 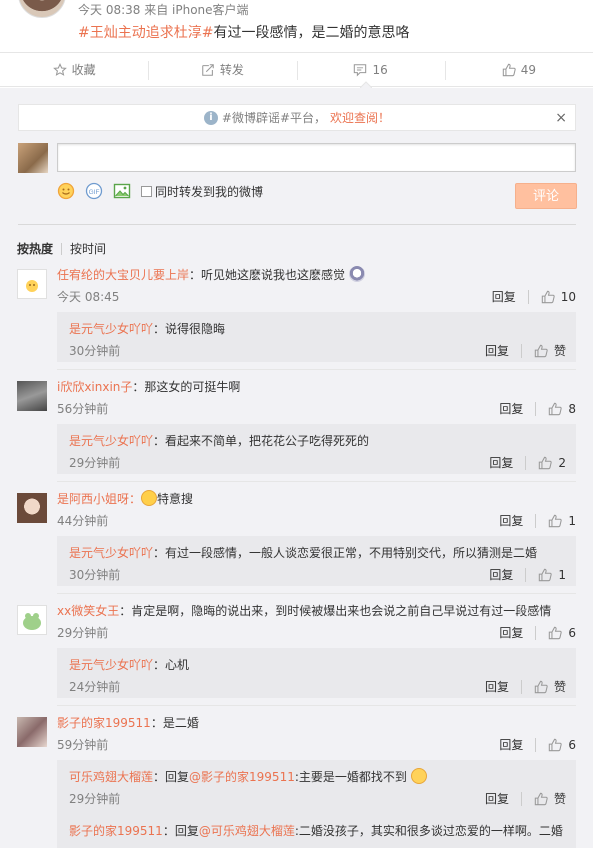 What do you see at coordinates (552, 575) in the screenshot?
I see `reply-like-button: 1` at bounding box center [552, 575].